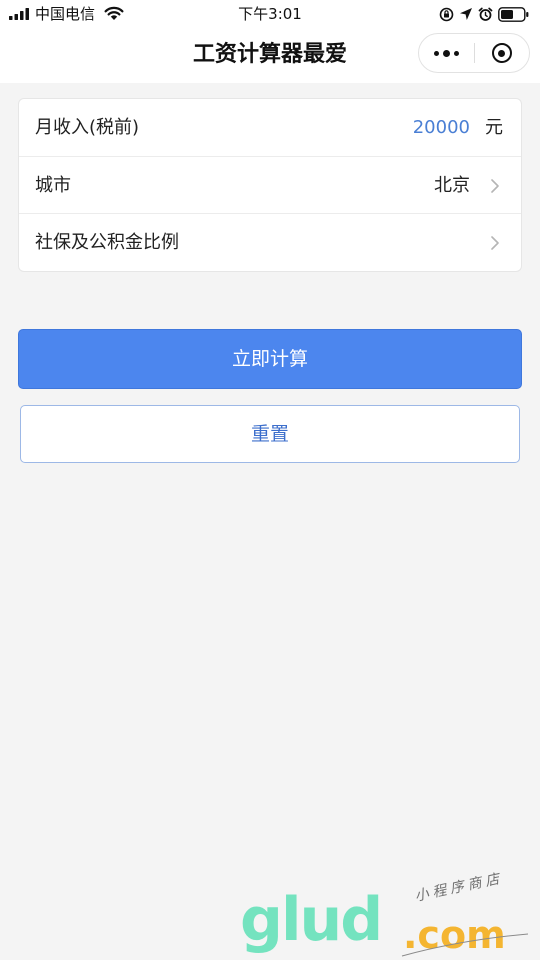 The image size is (540, 960). I want to click on close-button, so click(501, 53).